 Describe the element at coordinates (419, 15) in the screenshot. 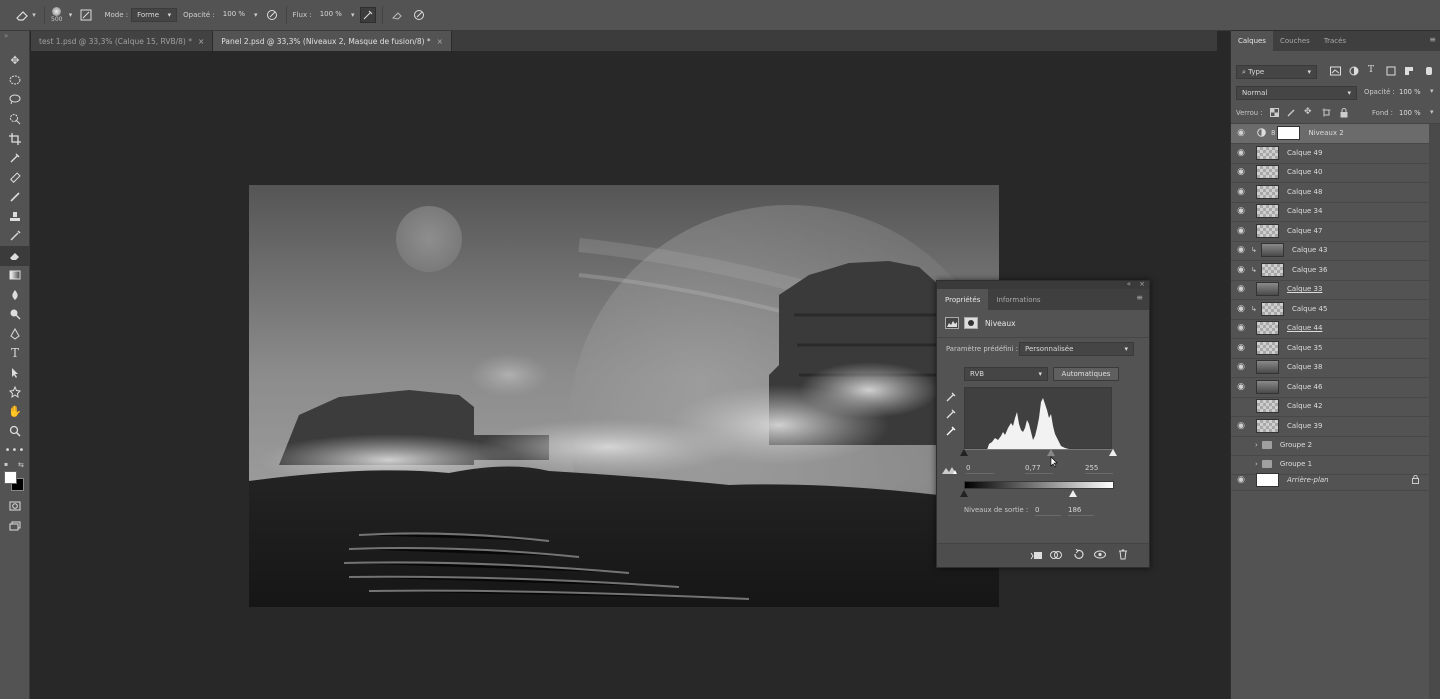

I see `pressure-size-icon` at that location.